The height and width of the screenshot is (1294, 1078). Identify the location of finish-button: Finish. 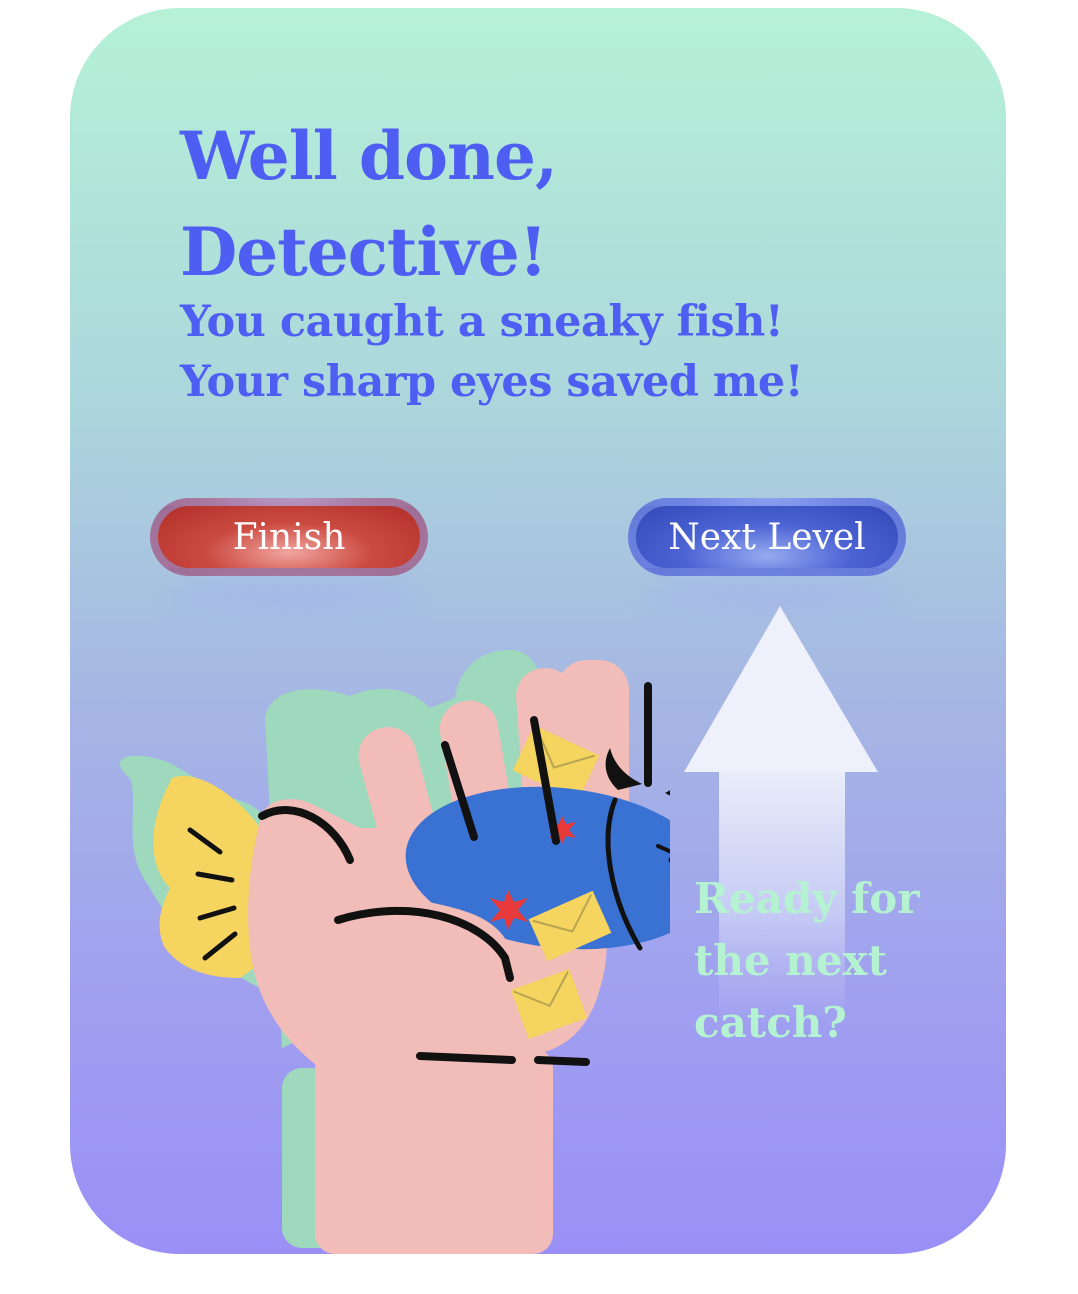
(289, 537).